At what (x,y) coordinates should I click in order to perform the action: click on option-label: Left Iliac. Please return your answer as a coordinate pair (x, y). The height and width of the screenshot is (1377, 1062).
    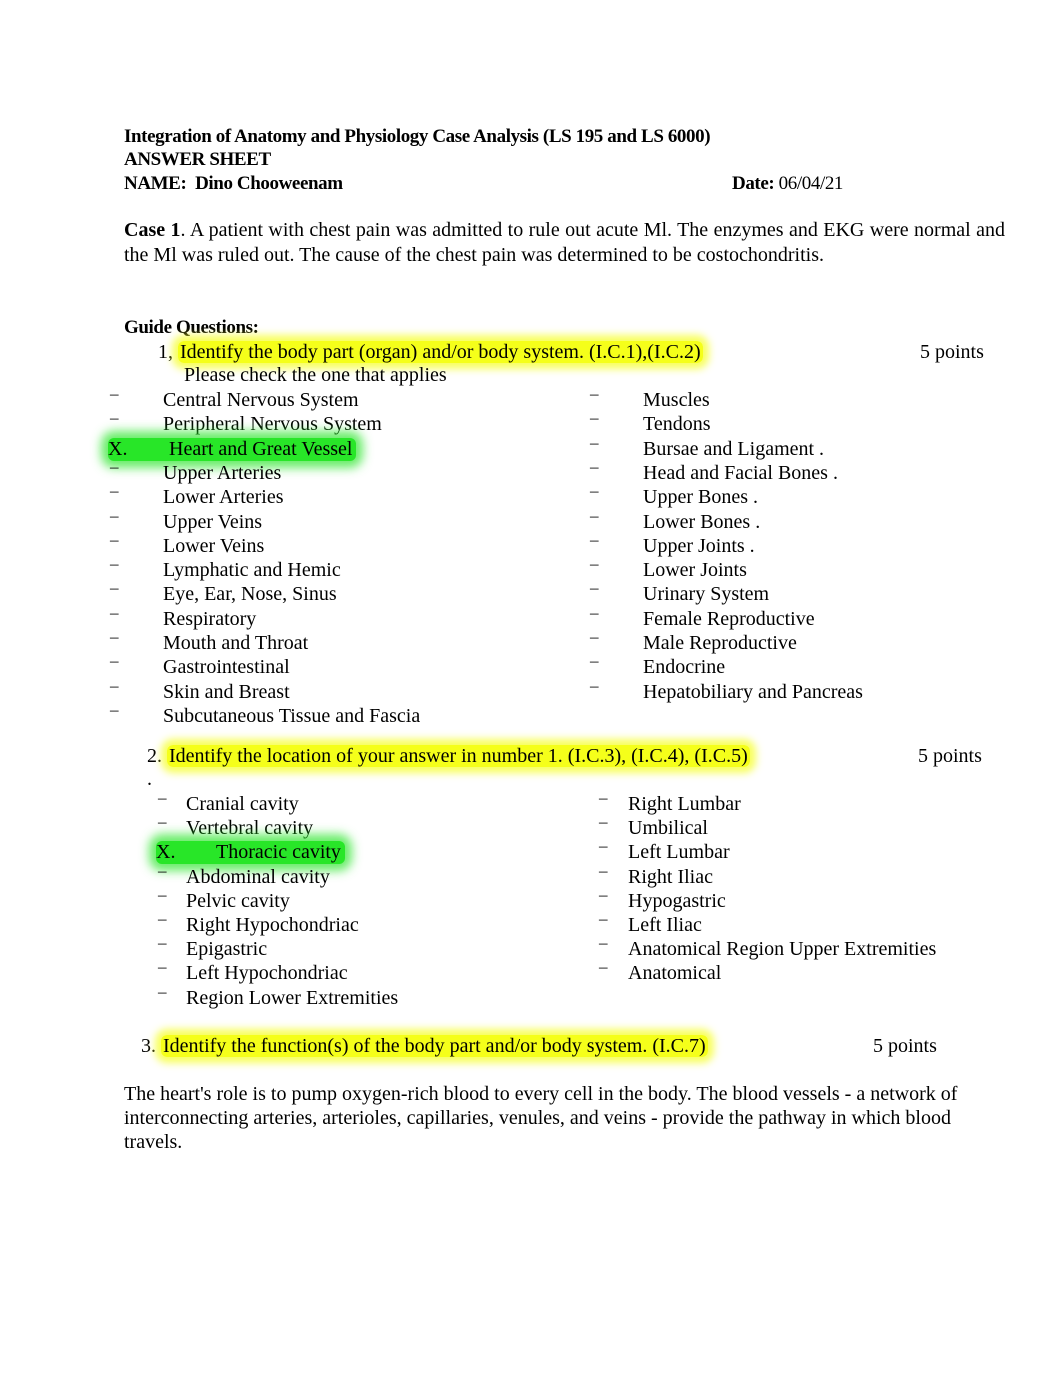
    Looking at the image, I should click on (665, 925).